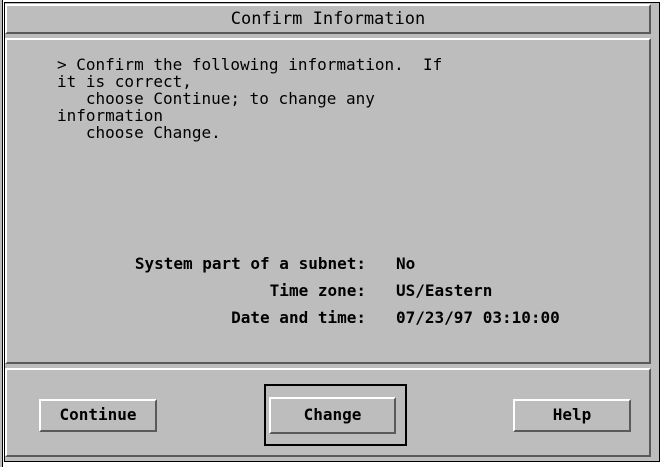  I want to click on info-row-subnet: System part of a subnet: No, so click(335, 264).